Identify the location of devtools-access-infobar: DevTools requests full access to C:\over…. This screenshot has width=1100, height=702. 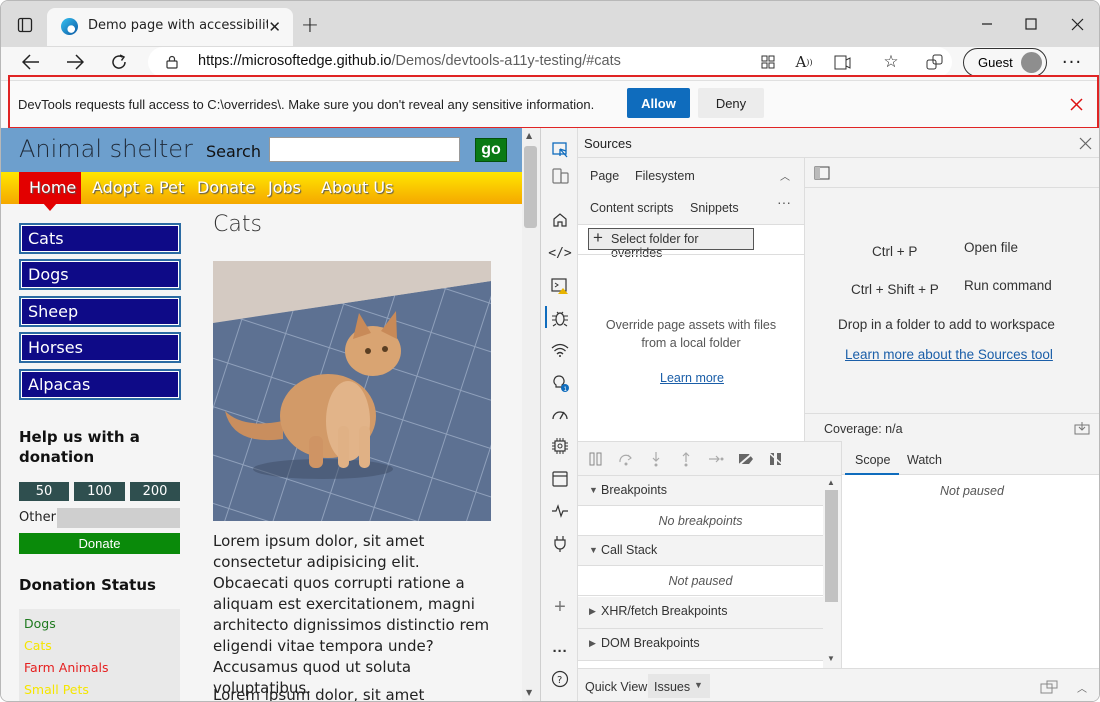
(550, 103).